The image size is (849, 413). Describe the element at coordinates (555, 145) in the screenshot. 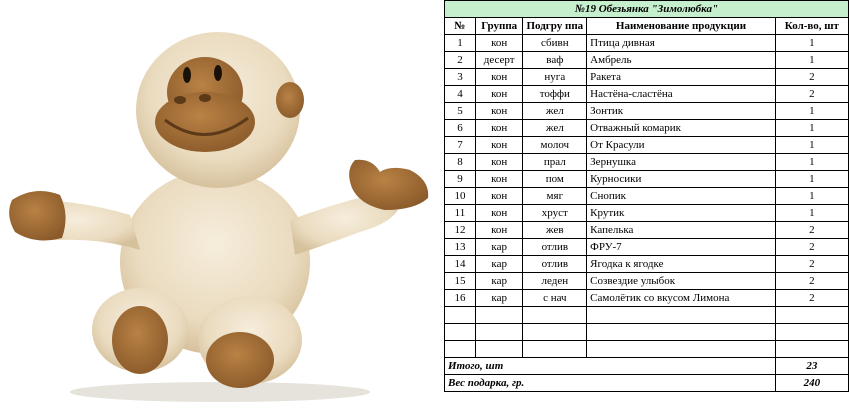

I see `row-subgroup: молоч` at that location.